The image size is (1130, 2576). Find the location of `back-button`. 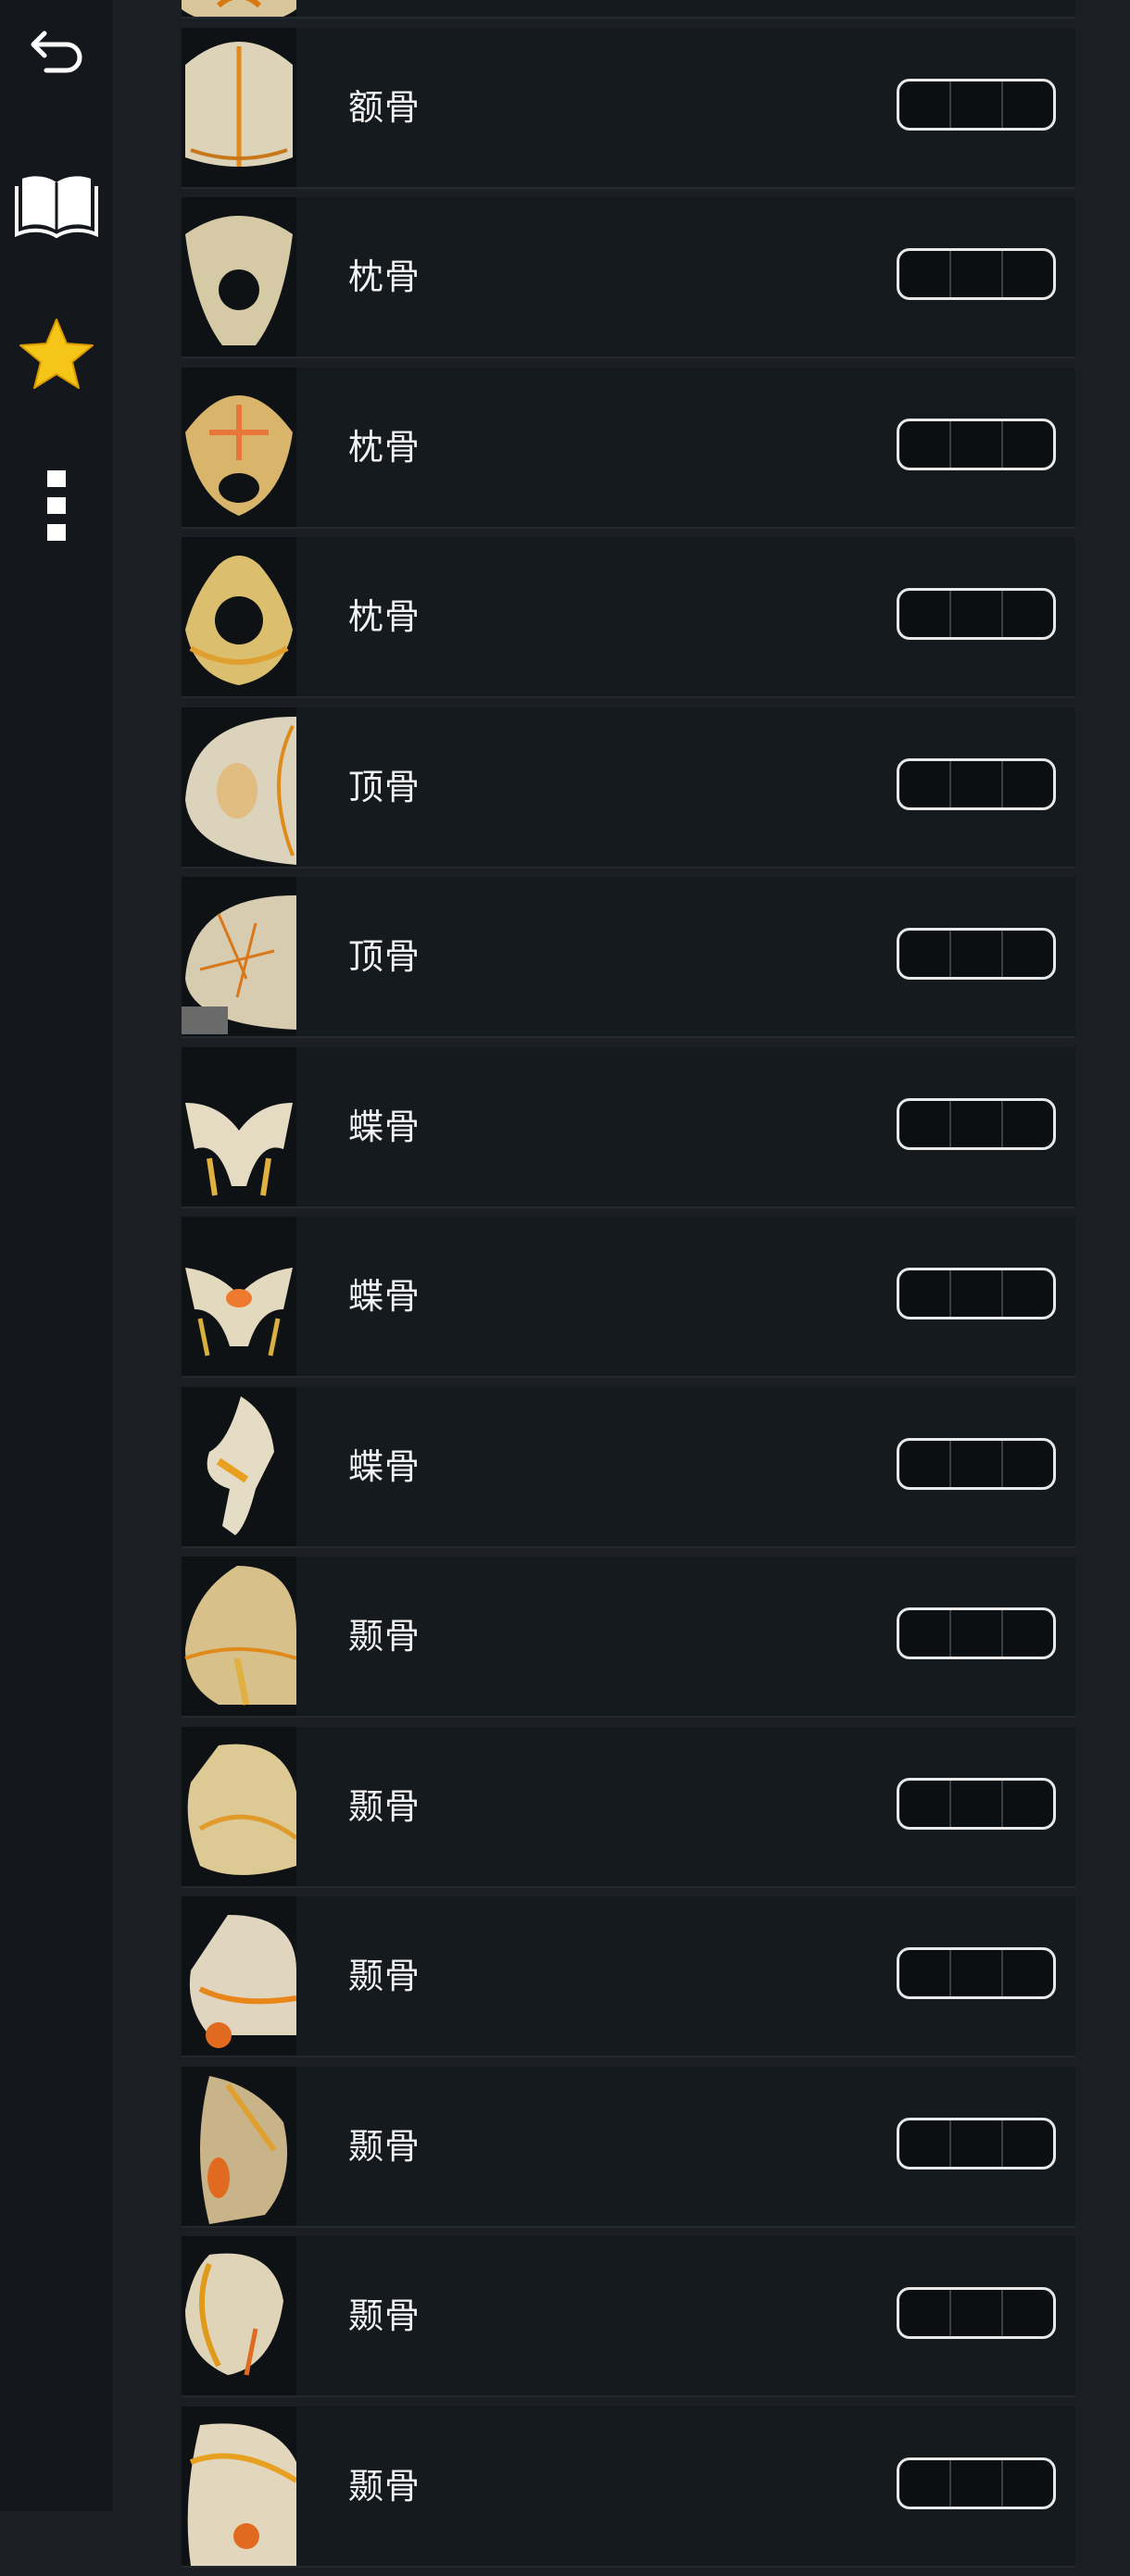

back-button is located at coordinates (56, 52).